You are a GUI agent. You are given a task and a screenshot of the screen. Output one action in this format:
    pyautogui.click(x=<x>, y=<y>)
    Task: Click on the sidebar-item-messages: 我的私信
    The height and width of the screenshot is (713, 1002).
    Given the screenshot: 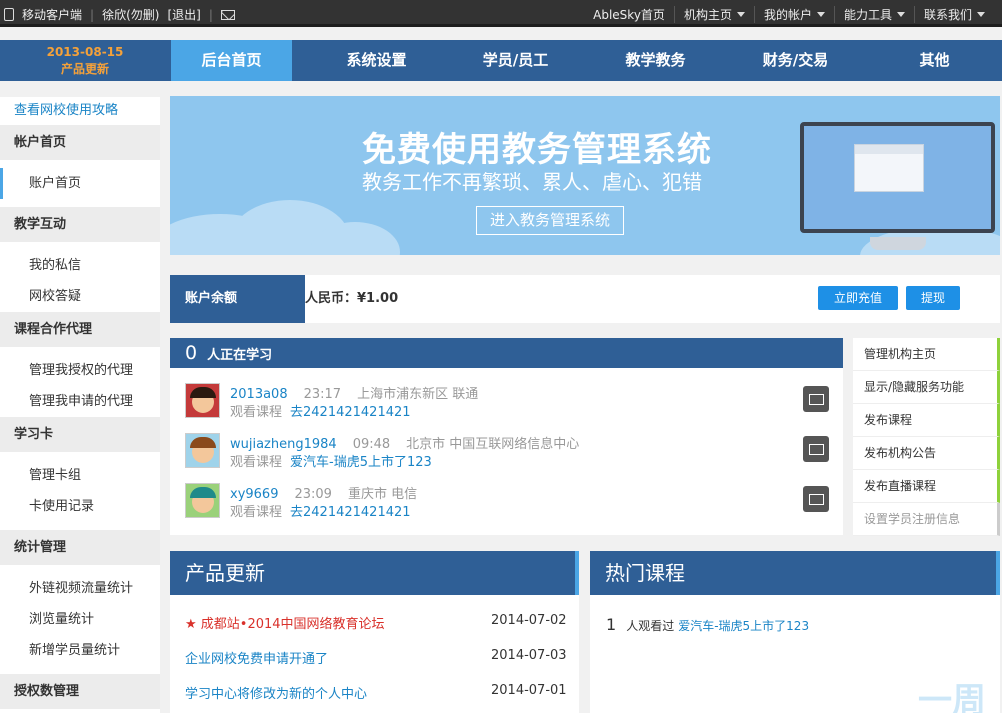 What is the action you would take?
    pyautogui.click(x=80, y=265)
    